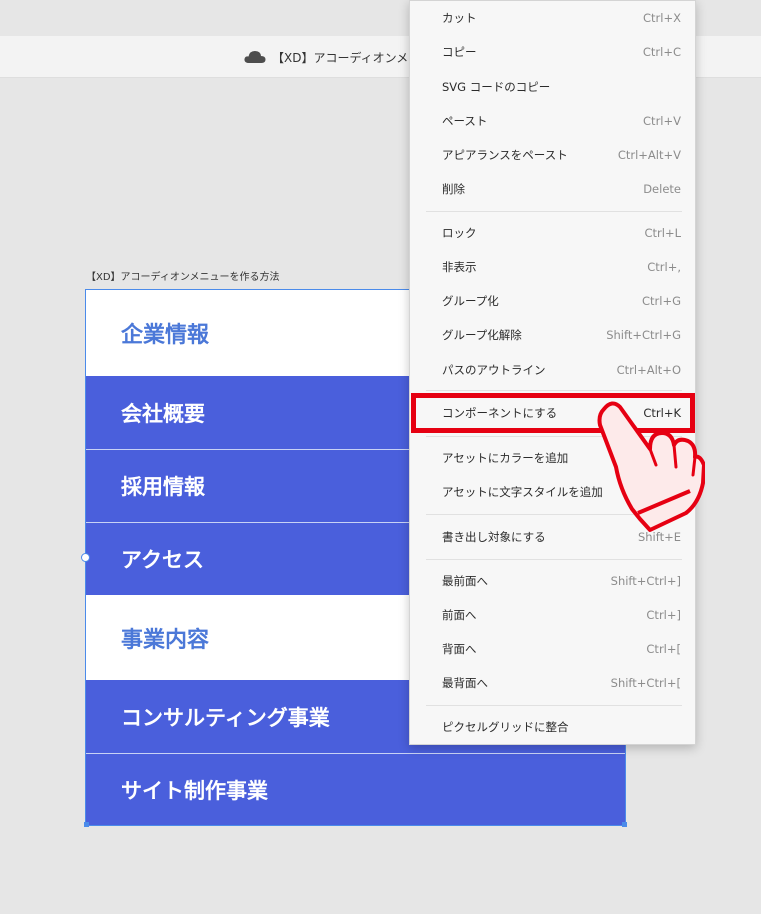  What do you see at coordinates (505, 727) in the screenshot?
I see `menu-item-label: ピクセルグリッドに整合` at bounding box center [505, 727].